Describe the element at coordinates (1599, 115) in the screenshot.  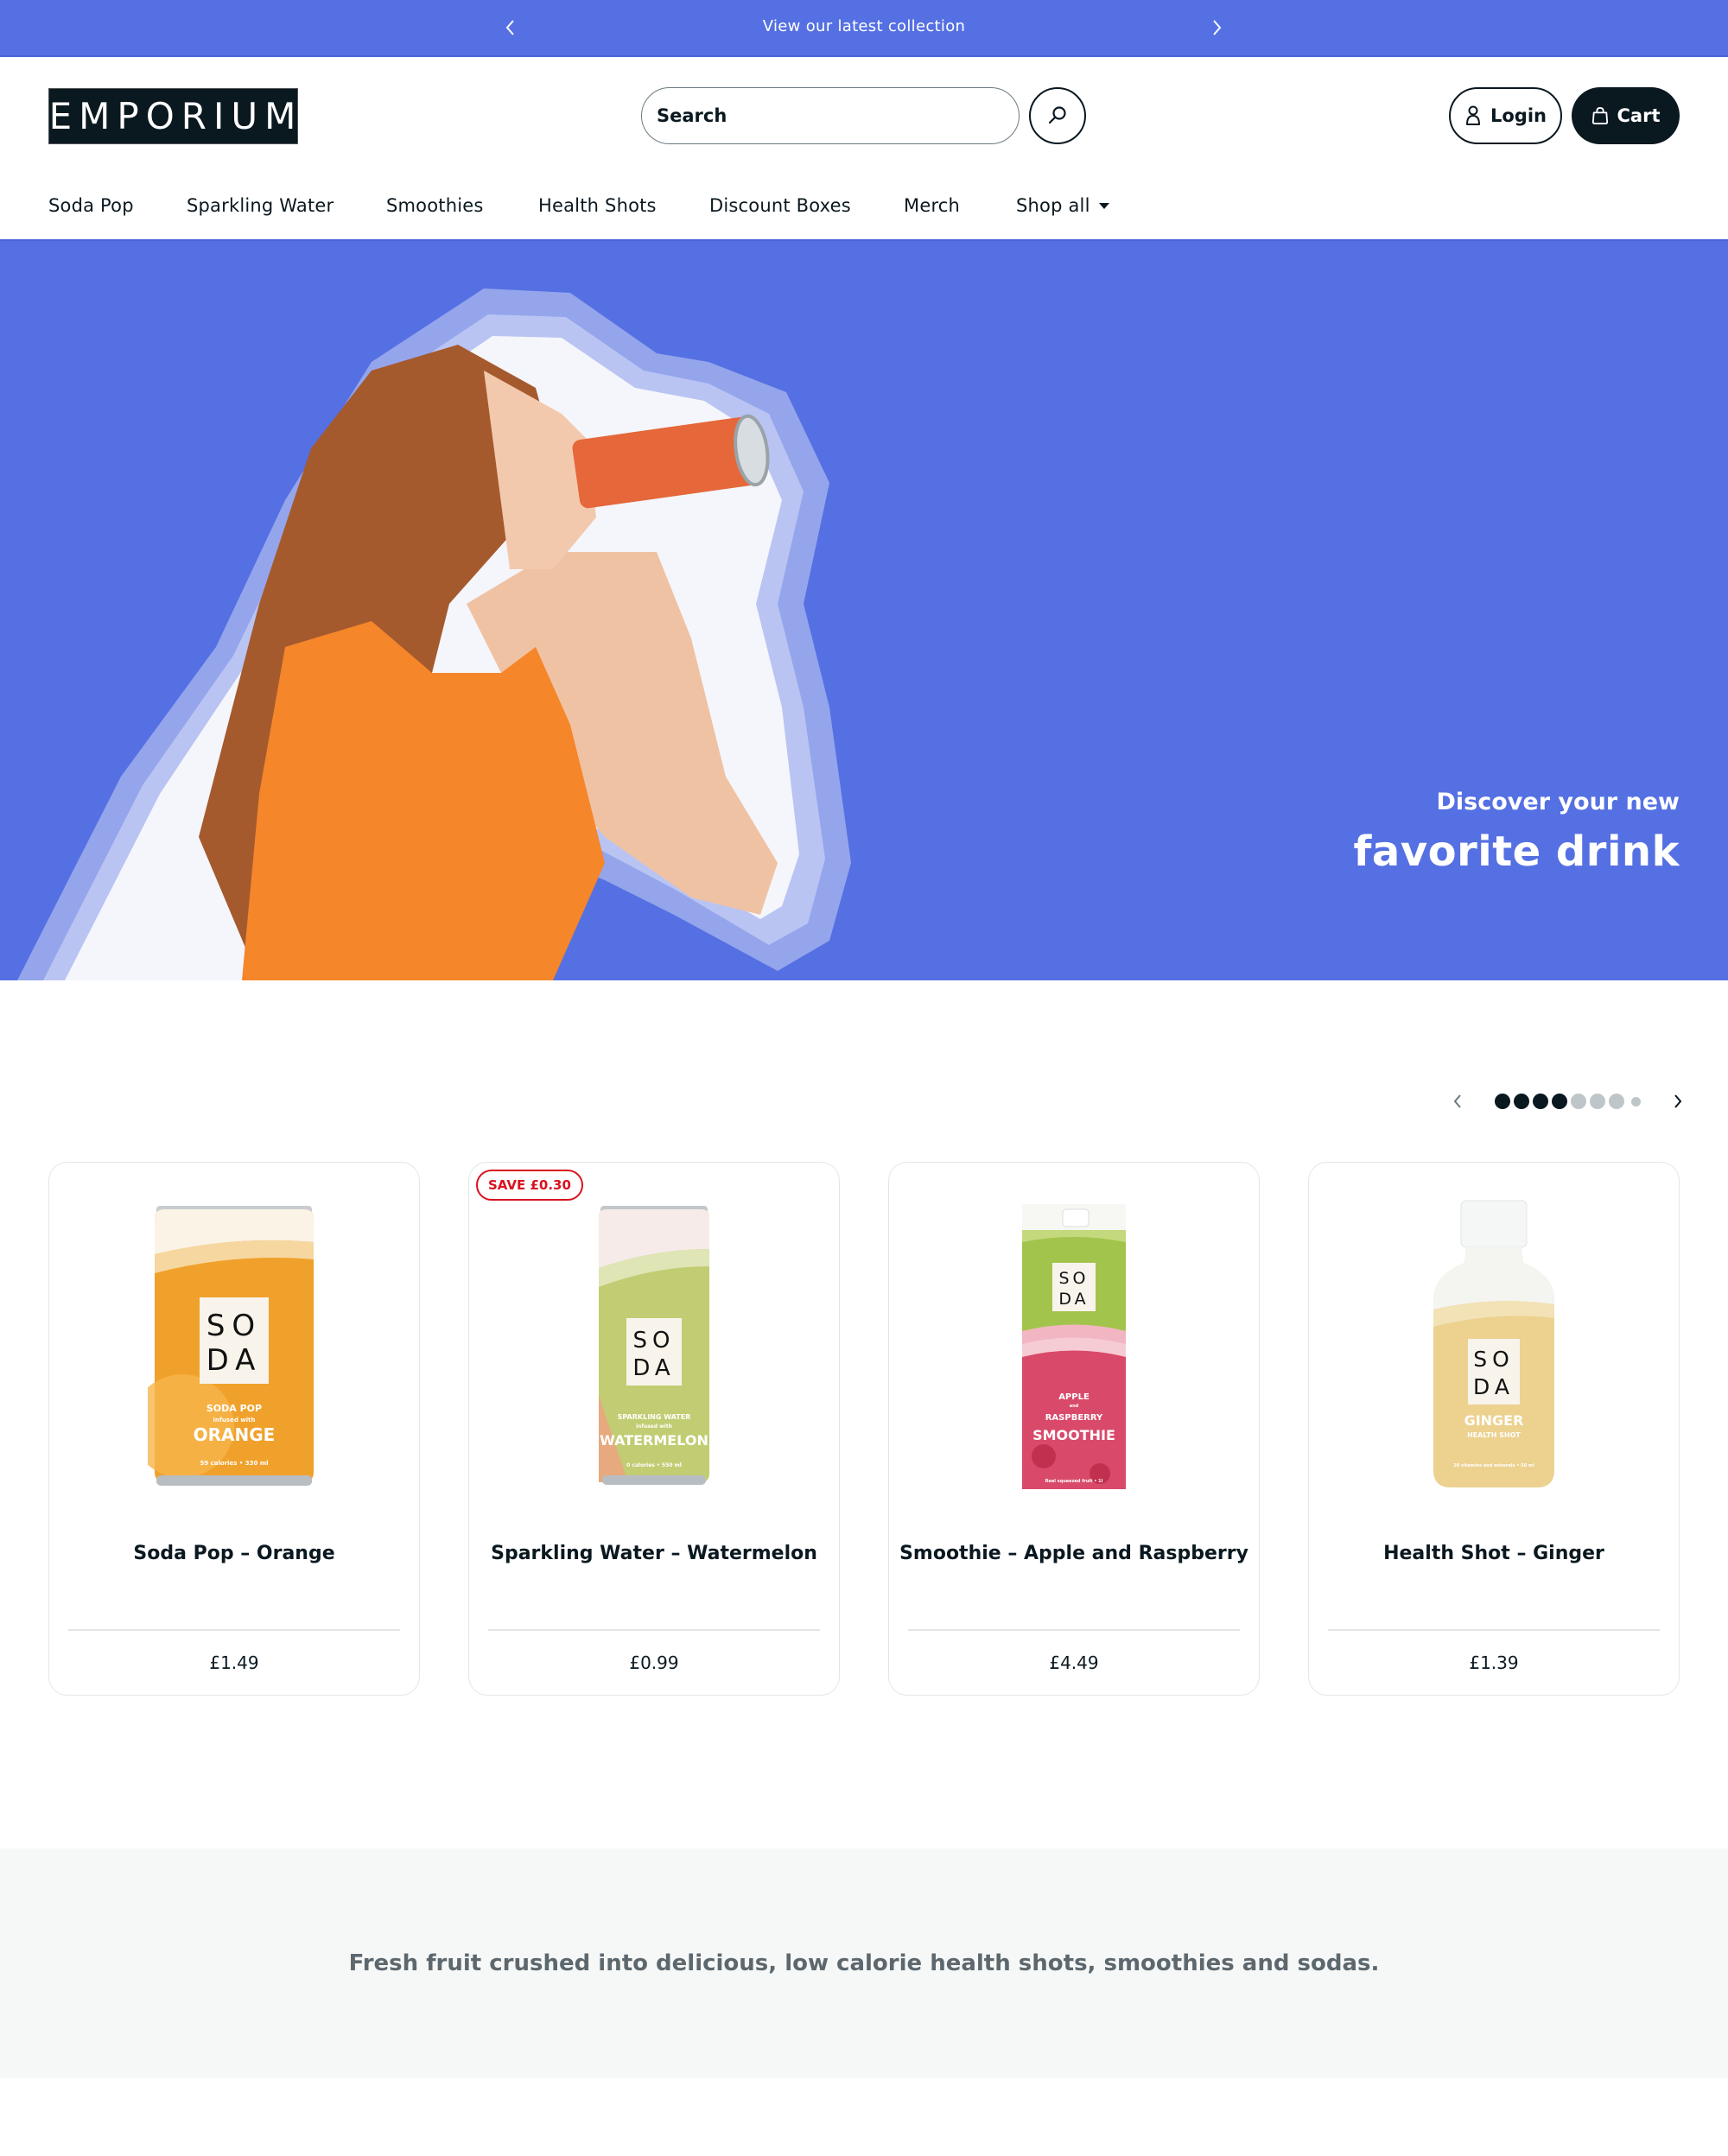
I see `shopping-bag-icon` at that location.